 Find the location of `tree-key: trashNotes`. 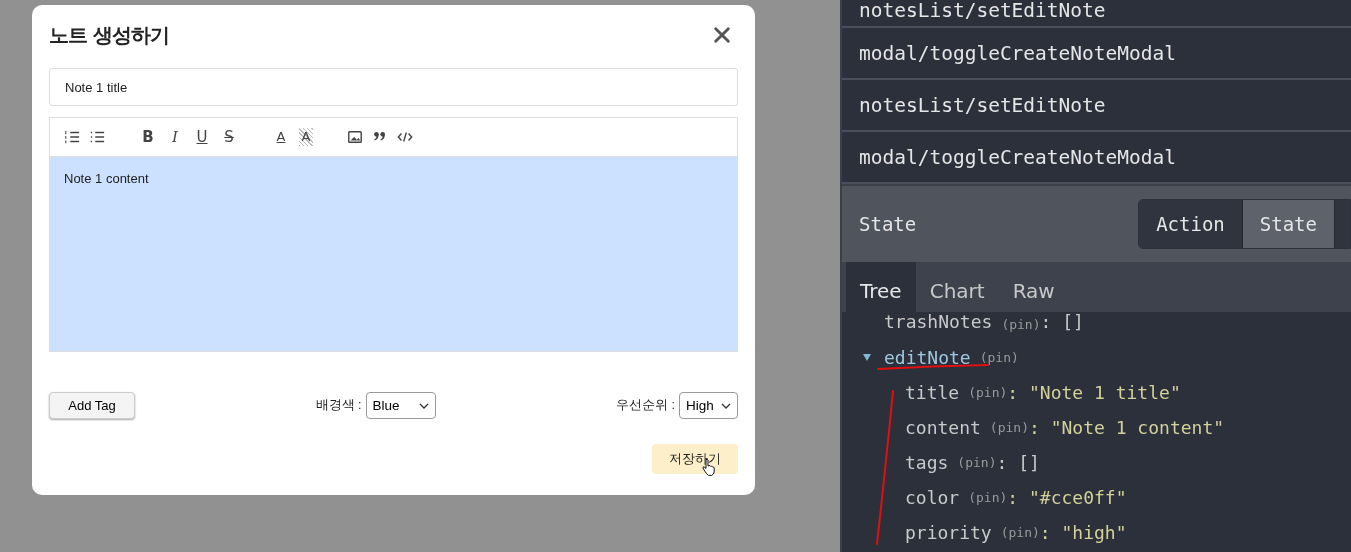

tree-key: trashNotes is located at coordinates (938, 321).